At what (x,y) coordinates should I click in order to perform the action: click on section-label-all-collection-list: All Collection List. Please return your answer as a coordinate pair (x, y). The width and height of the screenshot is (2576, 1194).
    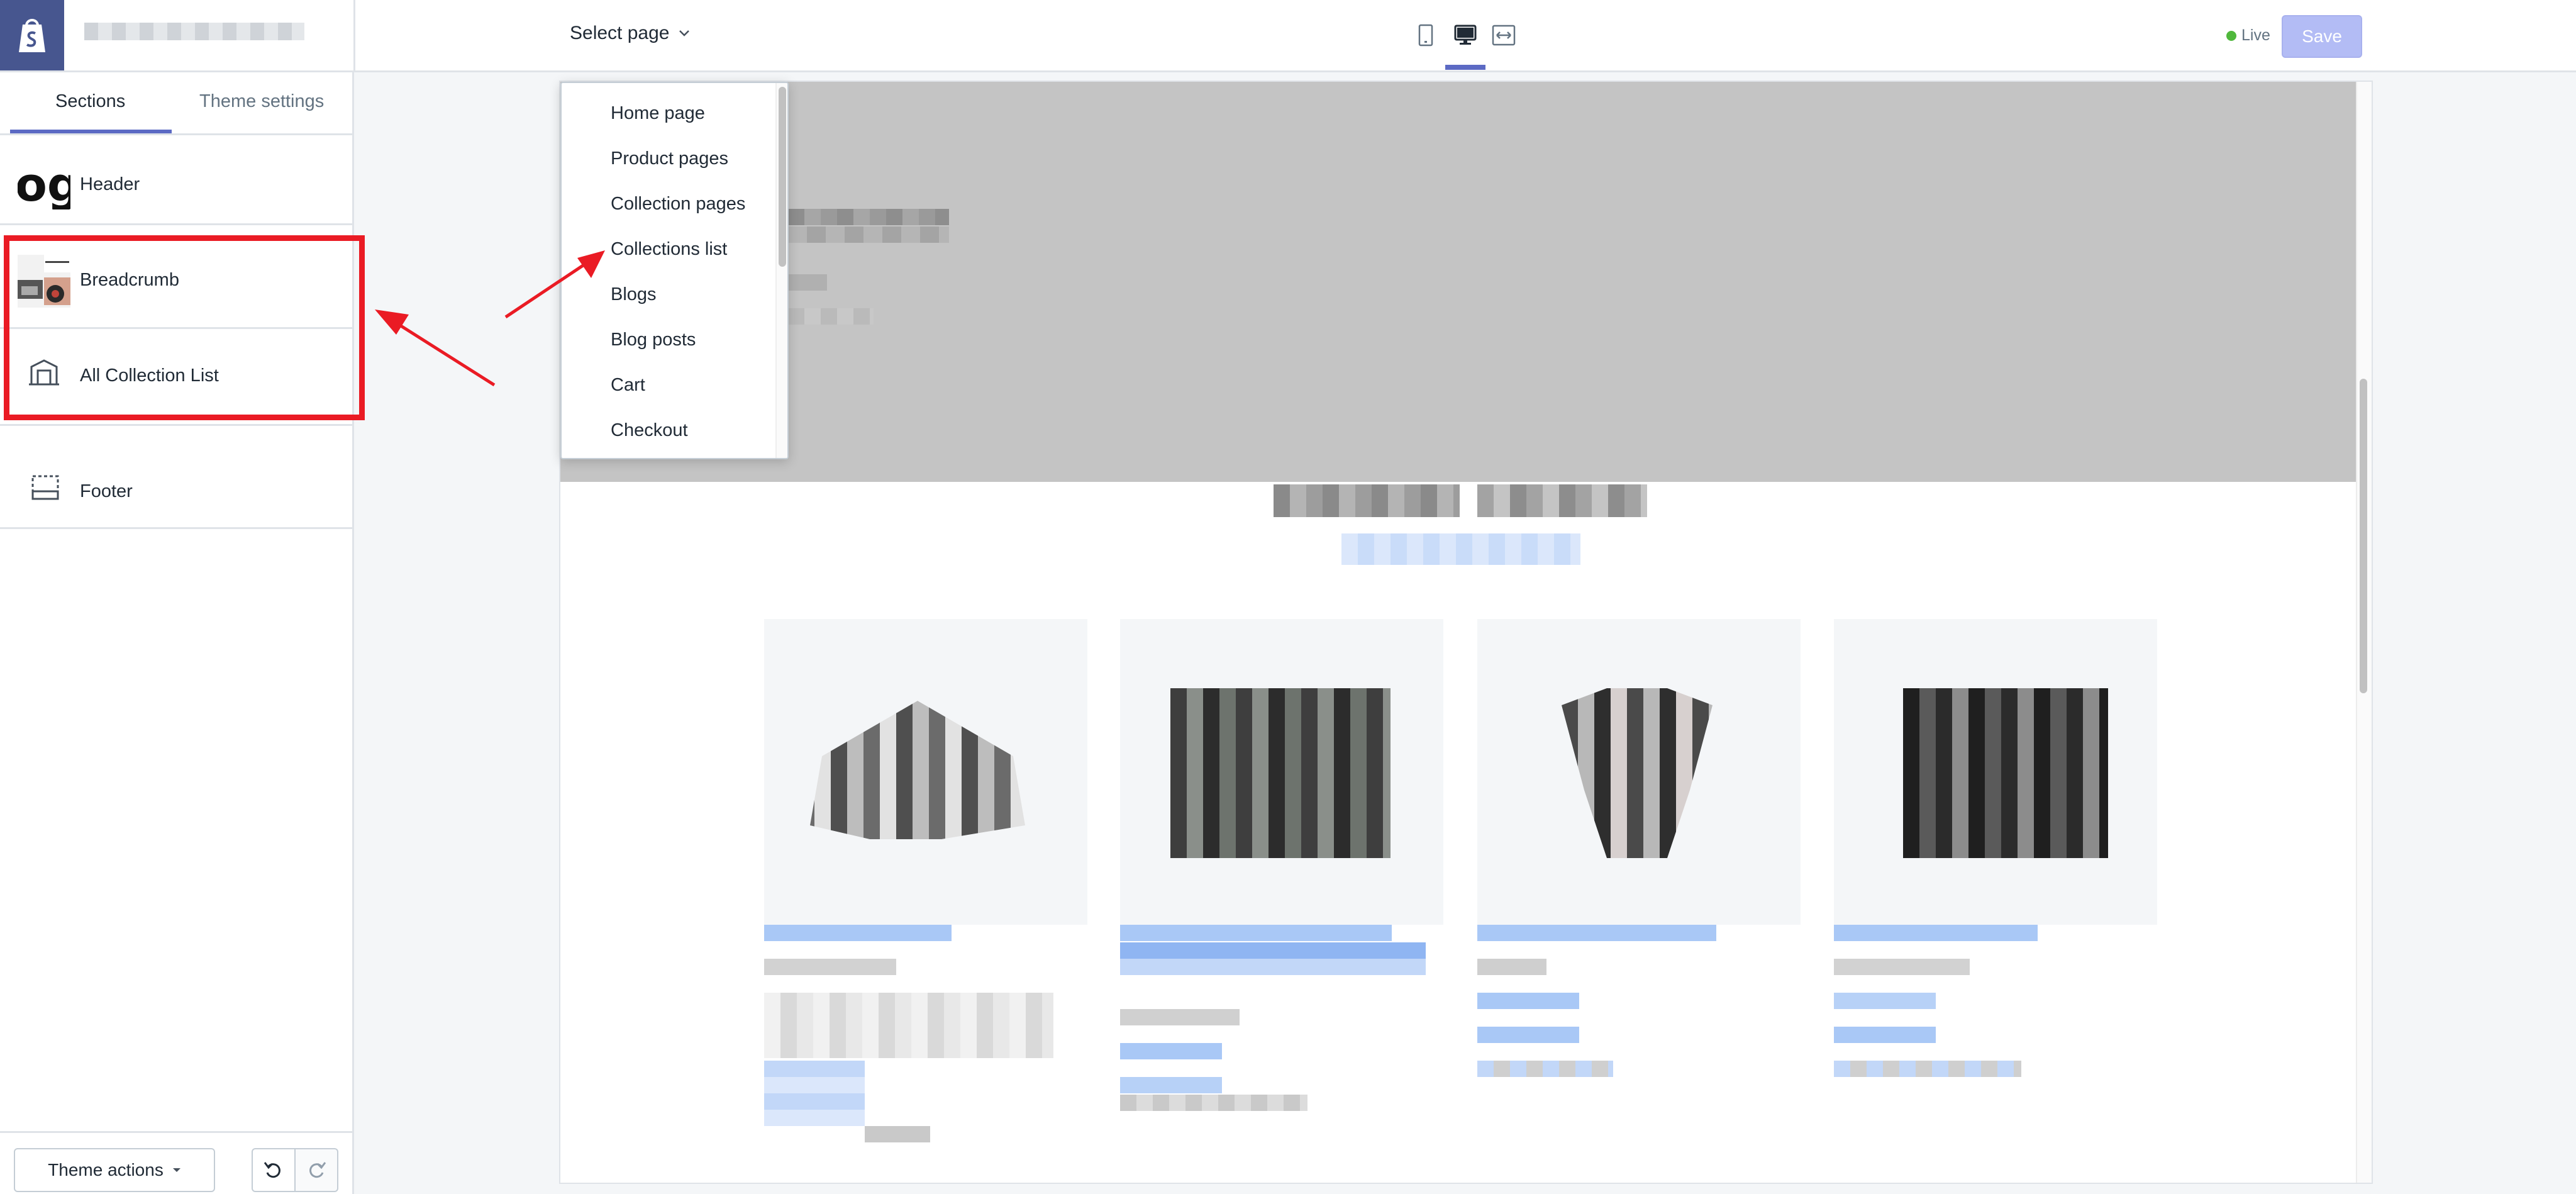
    Looking at the image, I should click on (149, 375).